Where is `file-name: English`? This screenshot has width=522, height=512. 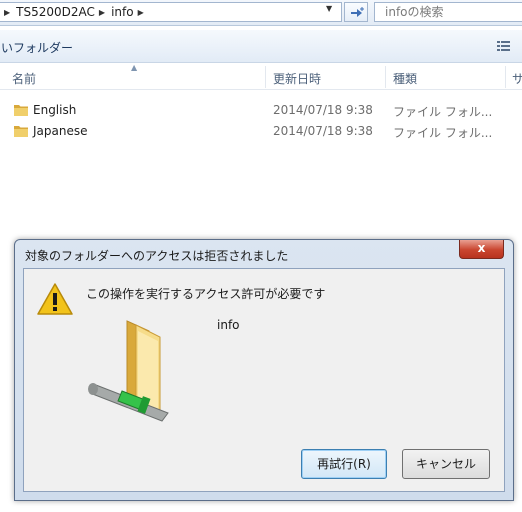 file-name: English is located at coordinates (55, 110).